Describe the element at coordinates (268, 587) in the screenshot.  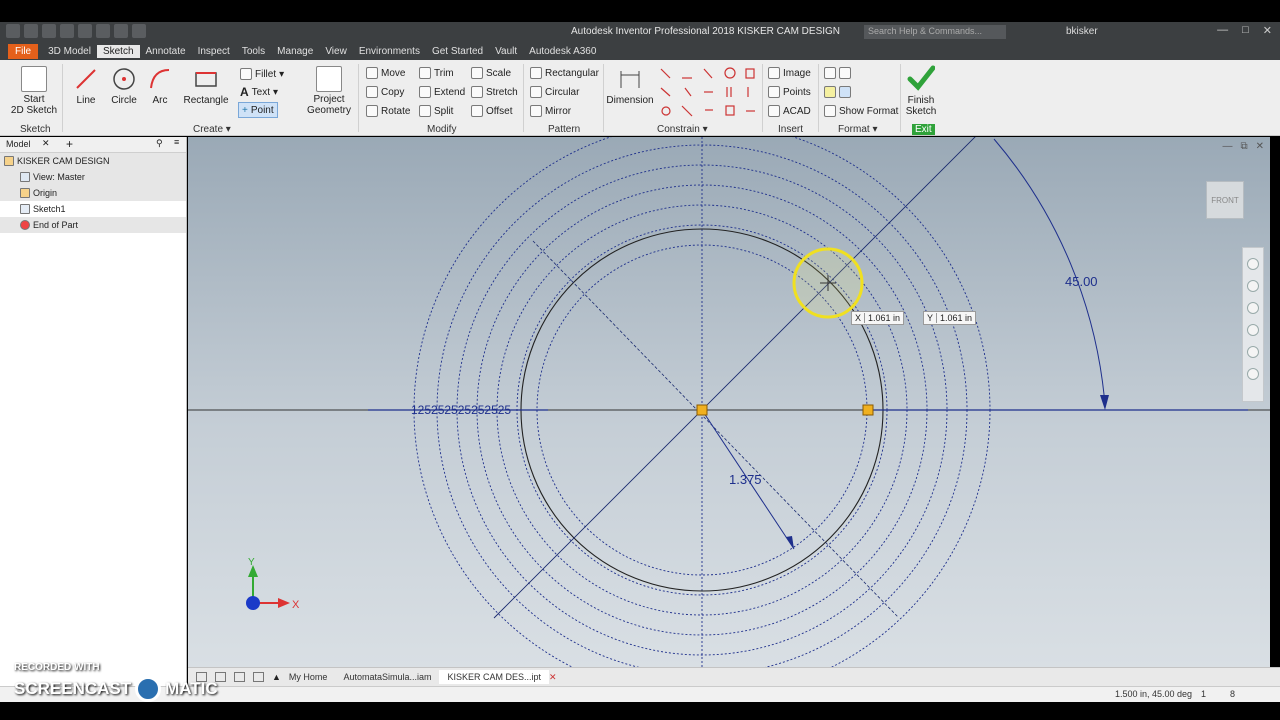
I see `triad` at that location.